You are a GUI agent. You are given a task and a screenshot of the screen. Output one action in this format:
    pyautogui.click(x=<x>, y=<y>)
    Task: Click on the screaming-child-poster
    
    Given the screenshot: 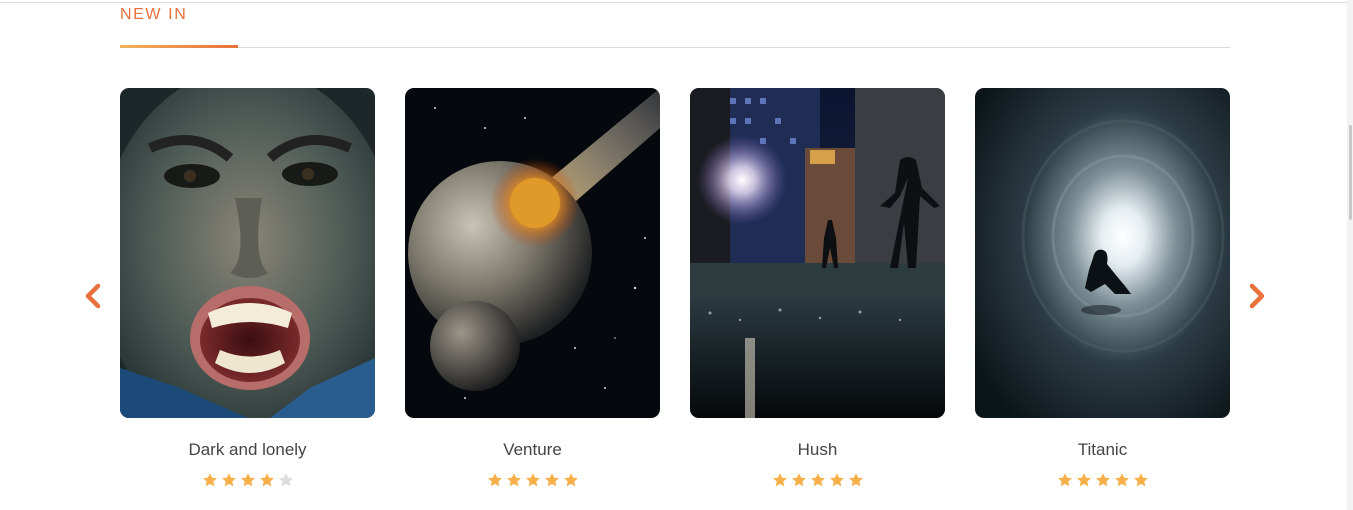 What is the action you would take?
    pyautogui.click(x=247, y=253)
    